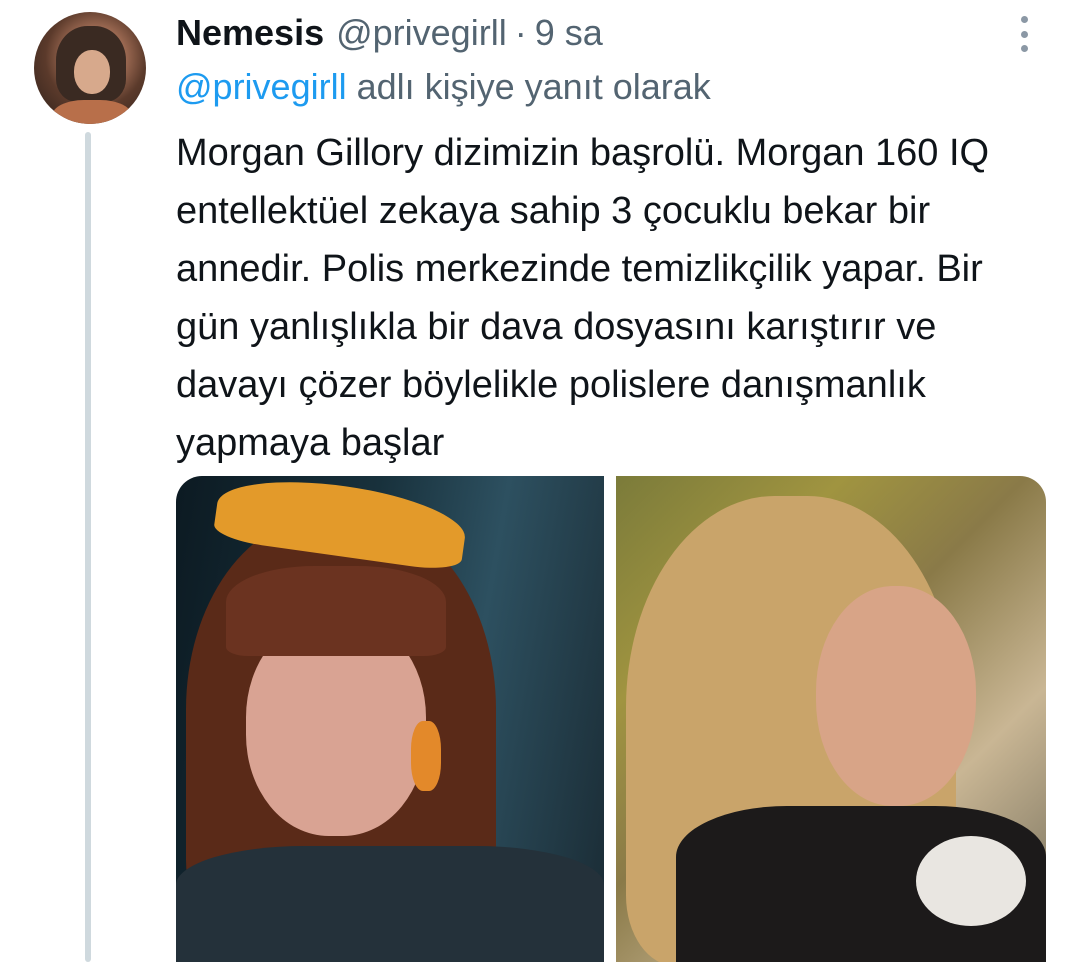 The image size is (1080, 962). What do you see at coordinates (896, 696) in the screenshot?
I see `photo-right-face` at bounding box center [896, 696].